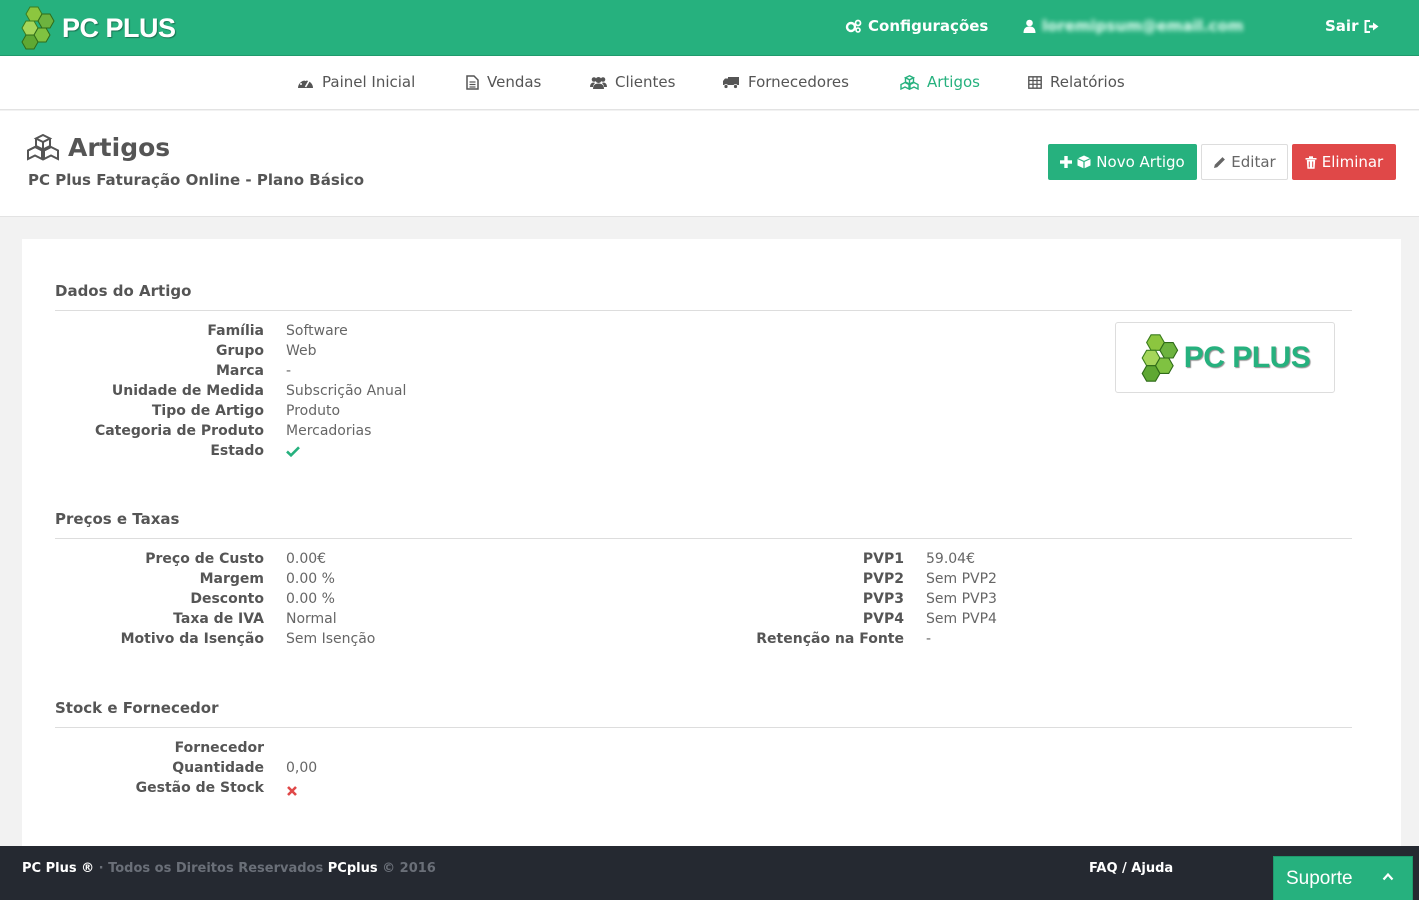 This screenshot has width=1419, height=900. Describe the element at coordinates (514, 82) in the screenshot. I see `nav-label: Vendas` at that location.